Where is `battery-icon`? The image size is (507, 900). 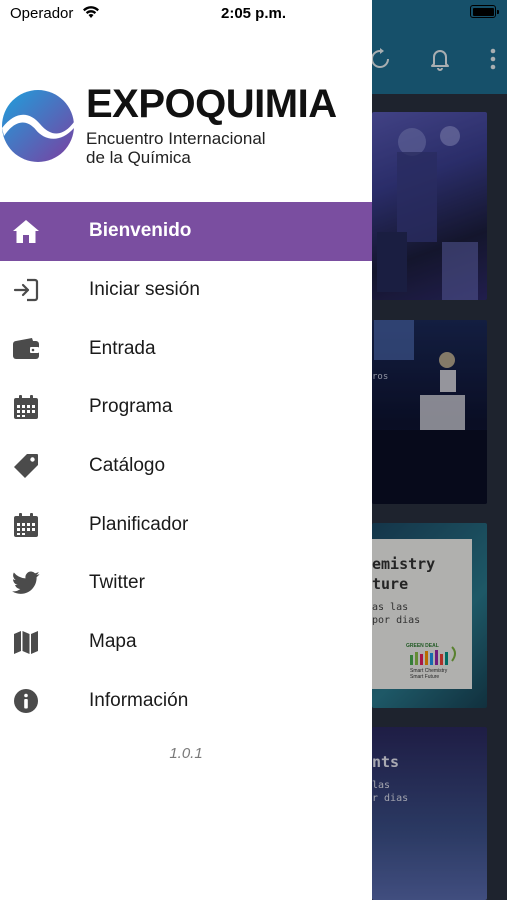 battery-icon is located at coordinates (483, 11).